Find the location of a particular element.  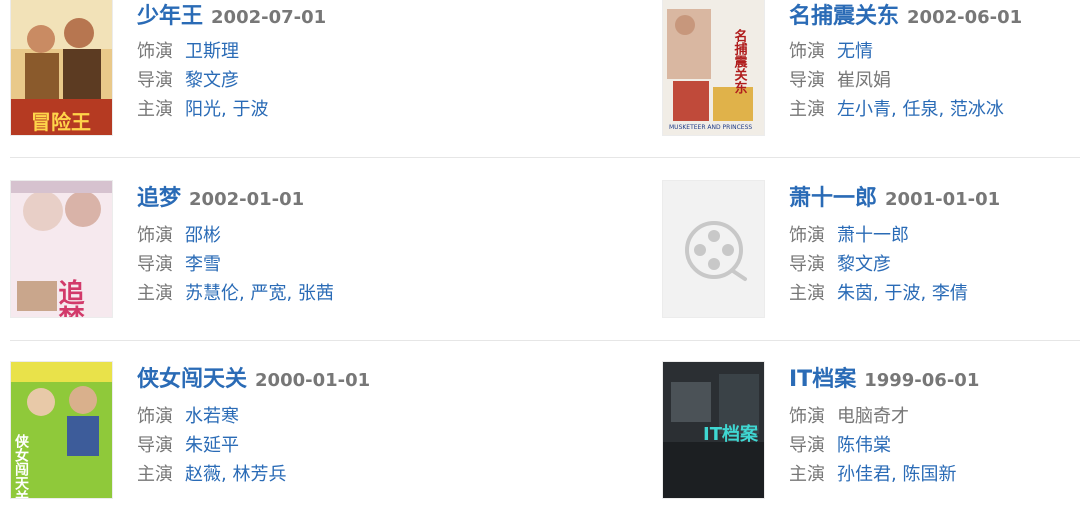

poster-subtitle-text: MUSKETEER AND PRINCESS is located at coordinates (710, 127).